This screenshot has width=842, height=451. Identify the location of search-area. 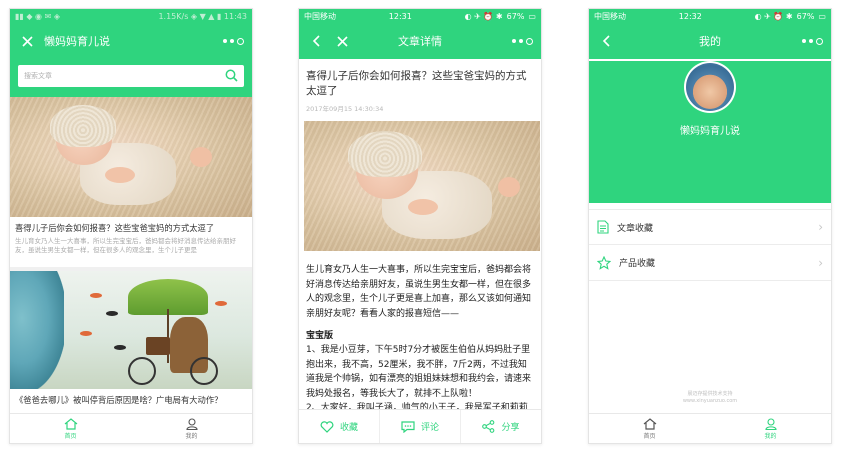
(131, 78).